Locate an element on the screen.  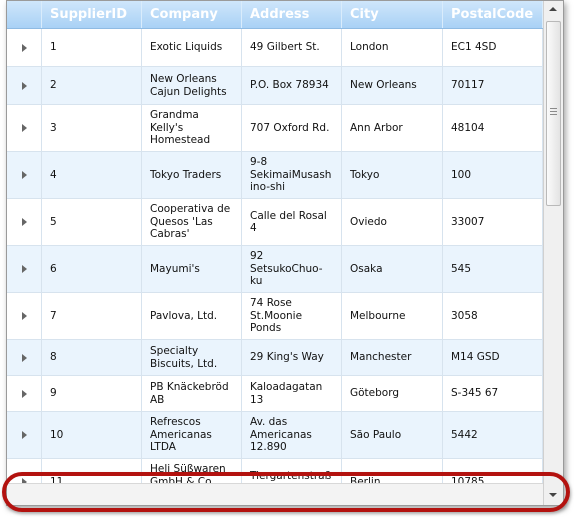
cell-address: 92 SetsukoChuo-ku is located at coordinates (292, 269).